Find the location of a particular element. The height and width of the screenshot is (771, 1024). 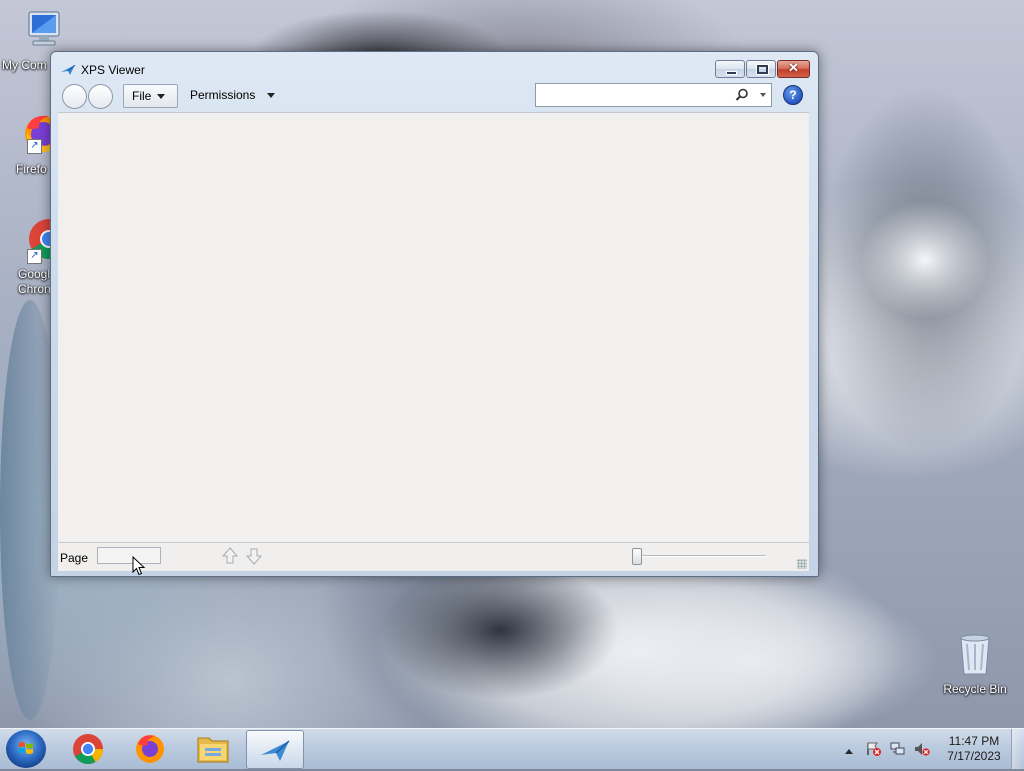

permissions-menu-button: Permissions is located at coordinates (232, 95).